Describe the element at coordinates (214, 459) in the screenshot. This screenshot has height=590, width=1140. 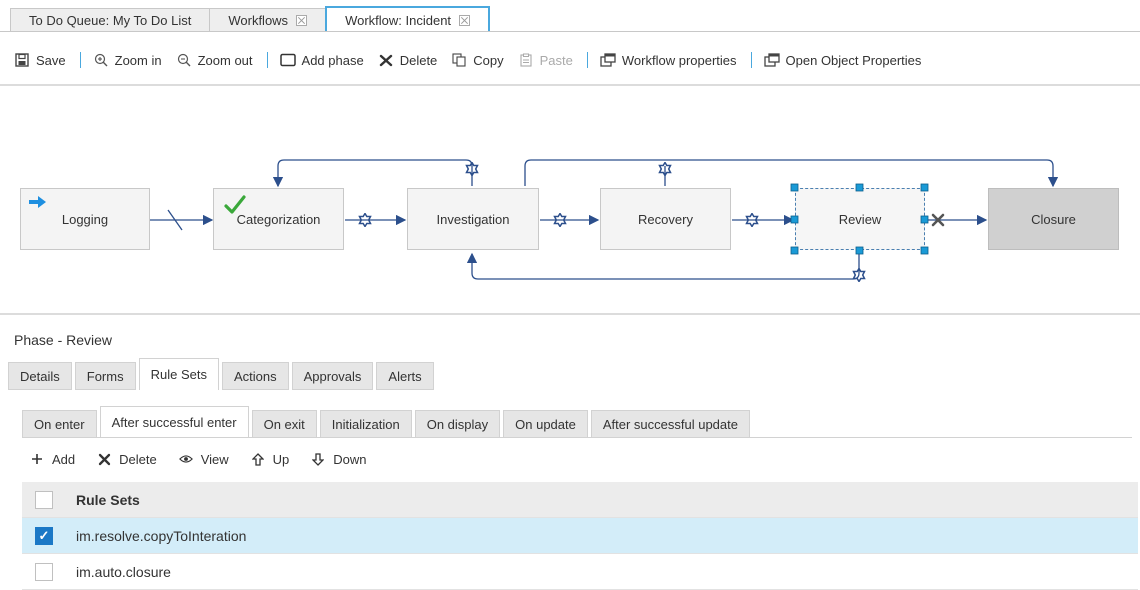
I see `view-label: View` at that location.